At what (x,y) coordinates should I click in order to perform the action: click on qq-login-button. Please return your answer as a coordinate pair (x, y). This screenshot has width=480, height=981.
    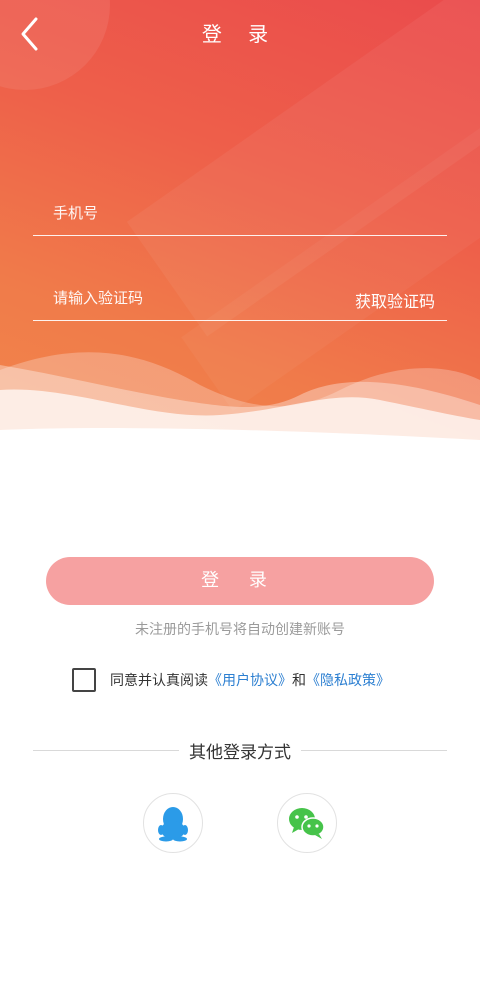
    Looking at the image, I should click on (173, 823).